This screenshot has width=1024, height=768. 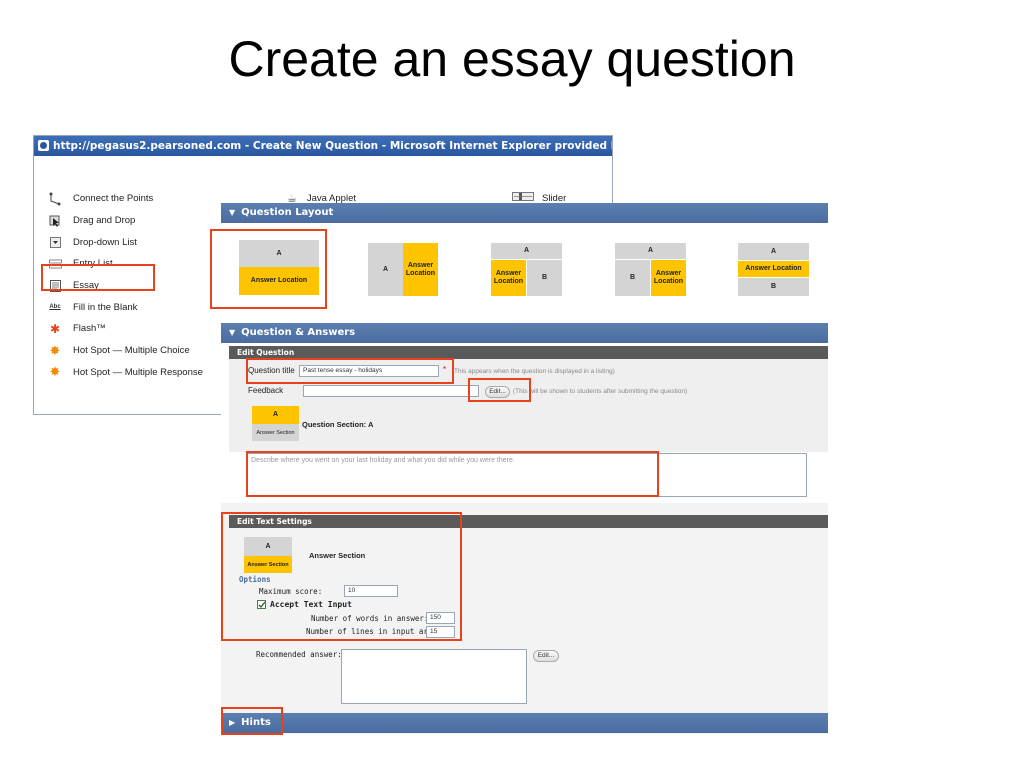 What do you see at coordinates (55, 242) in the screenshot?
I see `dropdown-list-icon` at bounding box center [55, 242].